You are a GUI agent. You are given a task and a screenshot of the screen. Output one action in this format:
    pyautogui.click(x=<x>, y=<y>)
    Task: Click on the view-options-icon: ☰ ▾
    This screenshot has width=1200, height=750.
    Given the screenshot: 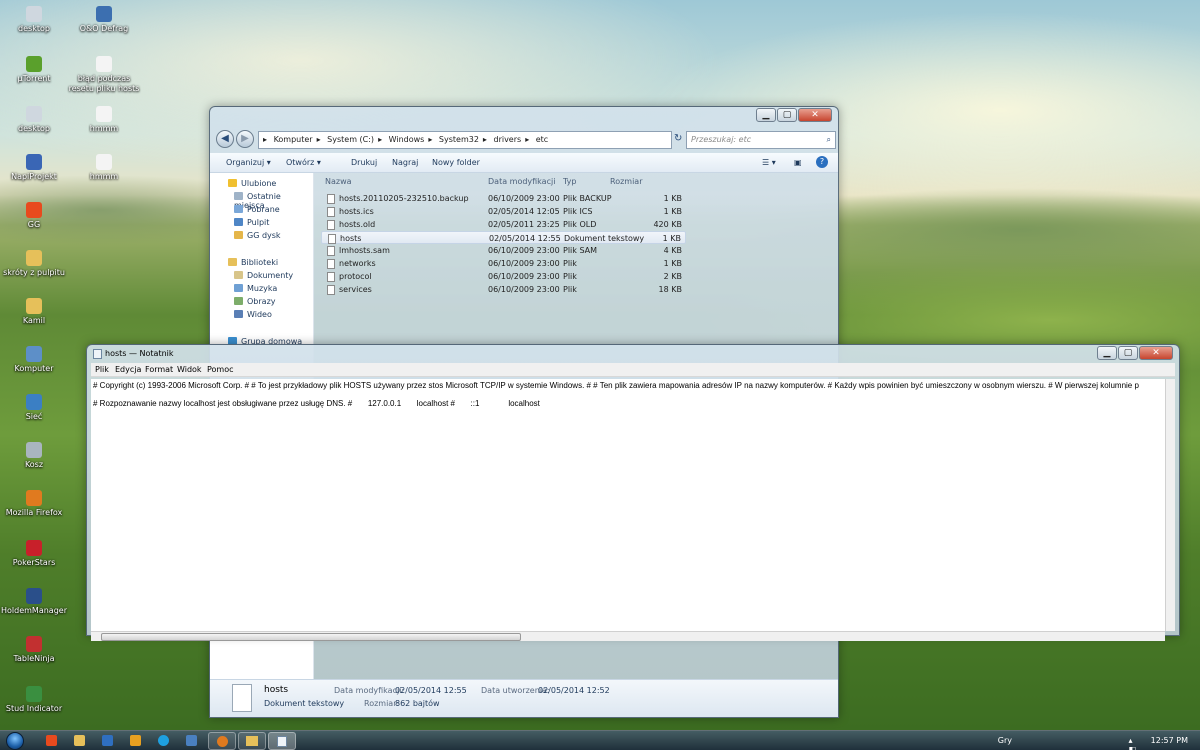 What is the action you would take?
    pyautogui.click(x=769, y=162)
    